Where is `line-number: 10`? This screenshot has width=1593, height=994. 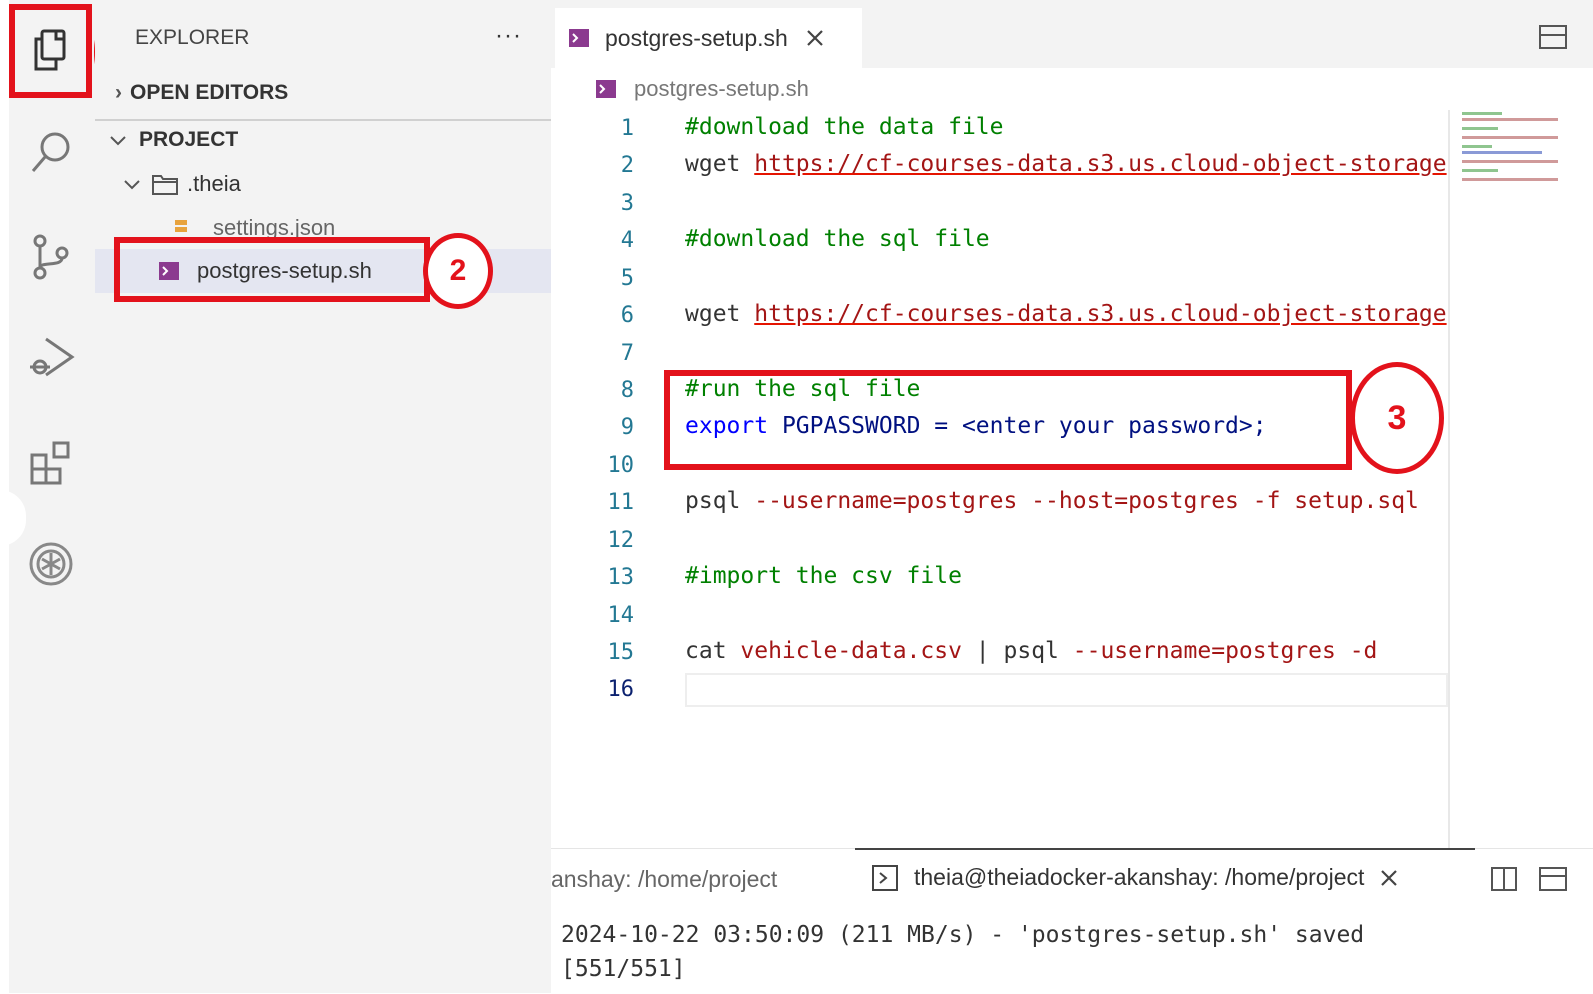
line-number: 10 is located at coordinates (621, 465).